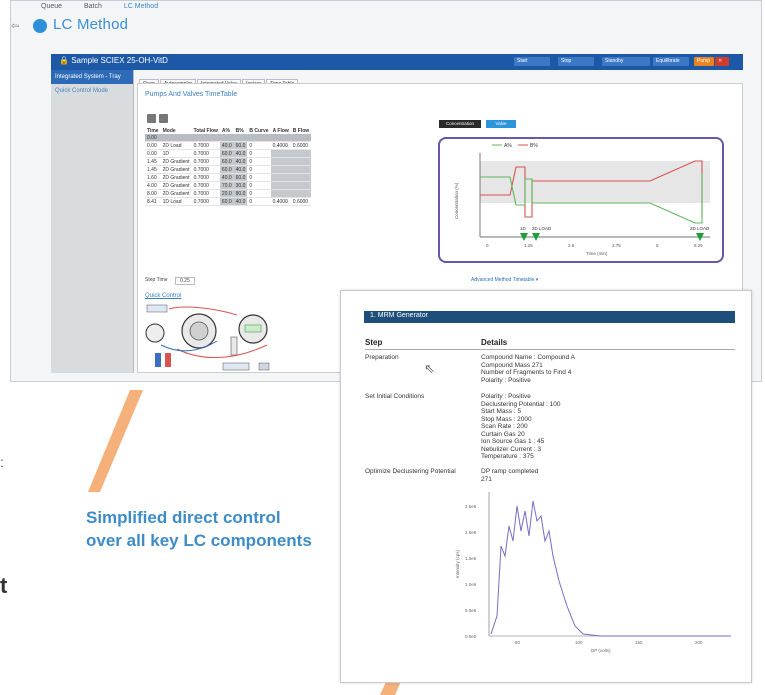  What do you see at coordinates (280, 145) in the screenshot?
I see `table-cell: 0.4000` at bounding box center [280, 145].